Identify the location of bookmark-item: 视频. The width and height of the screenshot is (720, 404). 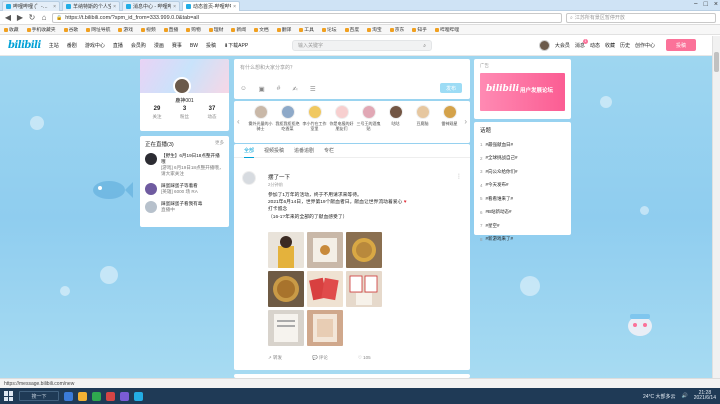
(148, 29).